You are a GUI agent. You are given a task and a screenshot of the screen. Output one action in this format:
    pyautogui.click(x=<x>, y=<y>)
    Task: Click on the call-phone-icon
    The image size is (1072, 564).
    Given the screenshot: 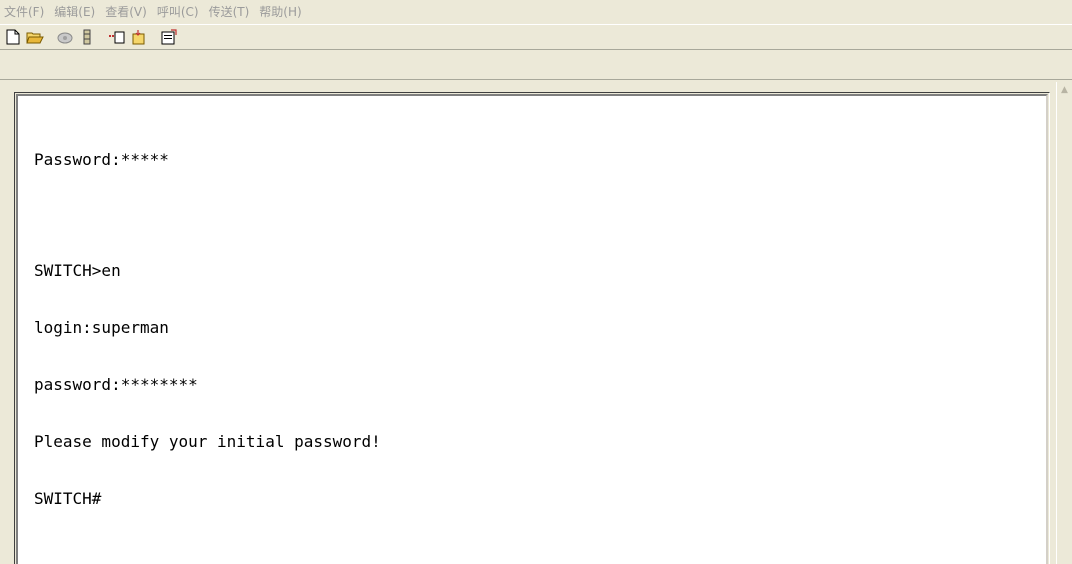 What is the action you would take?
    pyautogui.click(x=65, y=38)
    